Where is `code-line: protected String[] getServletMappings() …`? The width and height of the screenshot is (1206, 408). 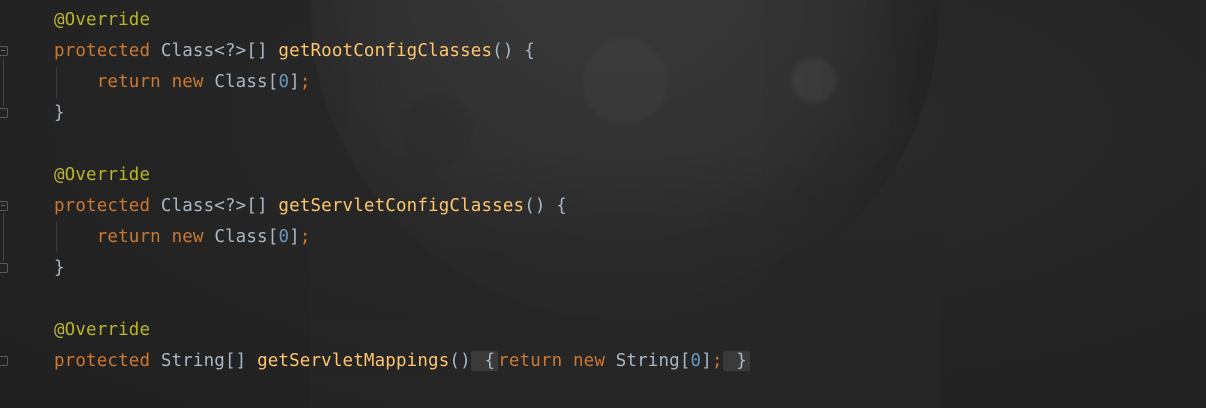 code-line: protected String[] getServletMappings() … is located at coordinates (402, 361).